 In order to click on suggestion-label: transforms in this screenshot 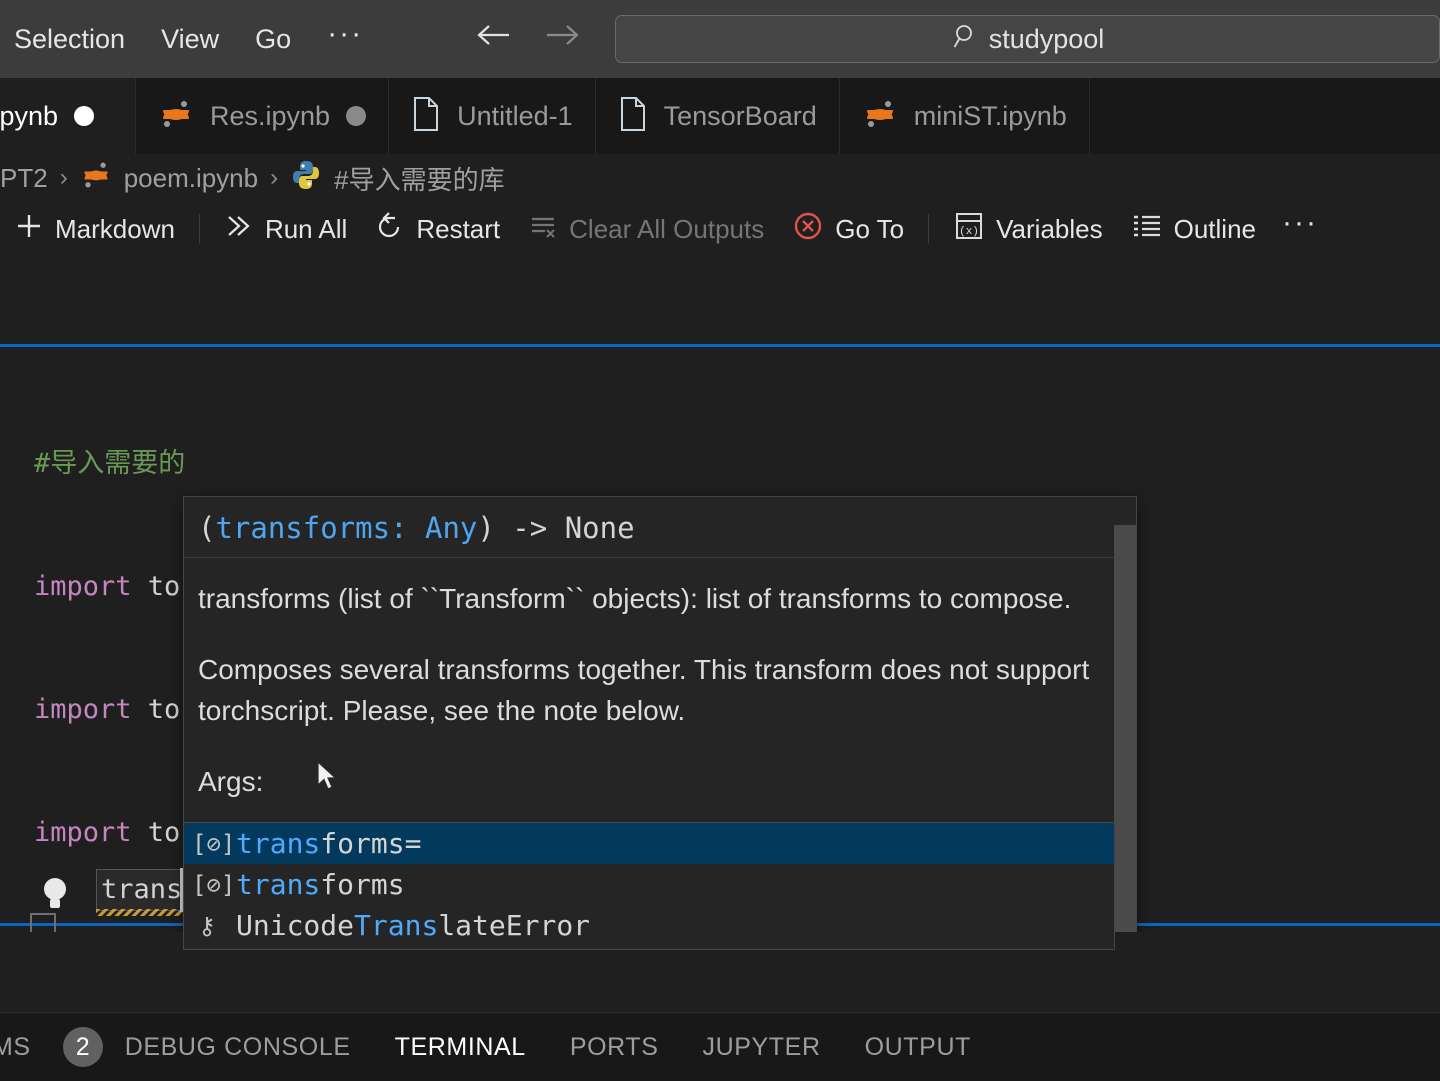, I will do `click(320, 884)`.